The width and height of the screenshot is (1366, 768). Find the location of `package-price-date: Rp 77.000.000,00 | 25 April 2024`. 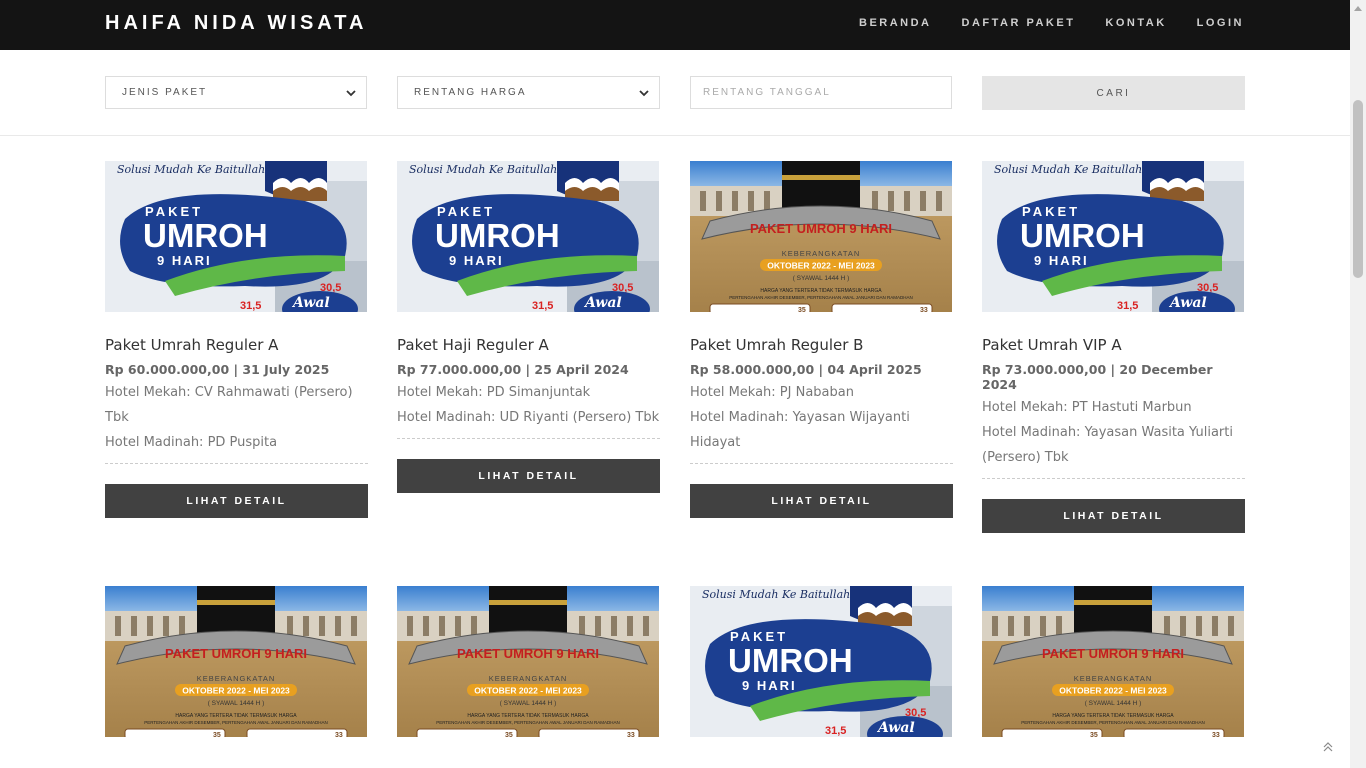

package-price-date: Rp 77.000.000,00 | 25 April 2024 is located at coordinates (513, 369).